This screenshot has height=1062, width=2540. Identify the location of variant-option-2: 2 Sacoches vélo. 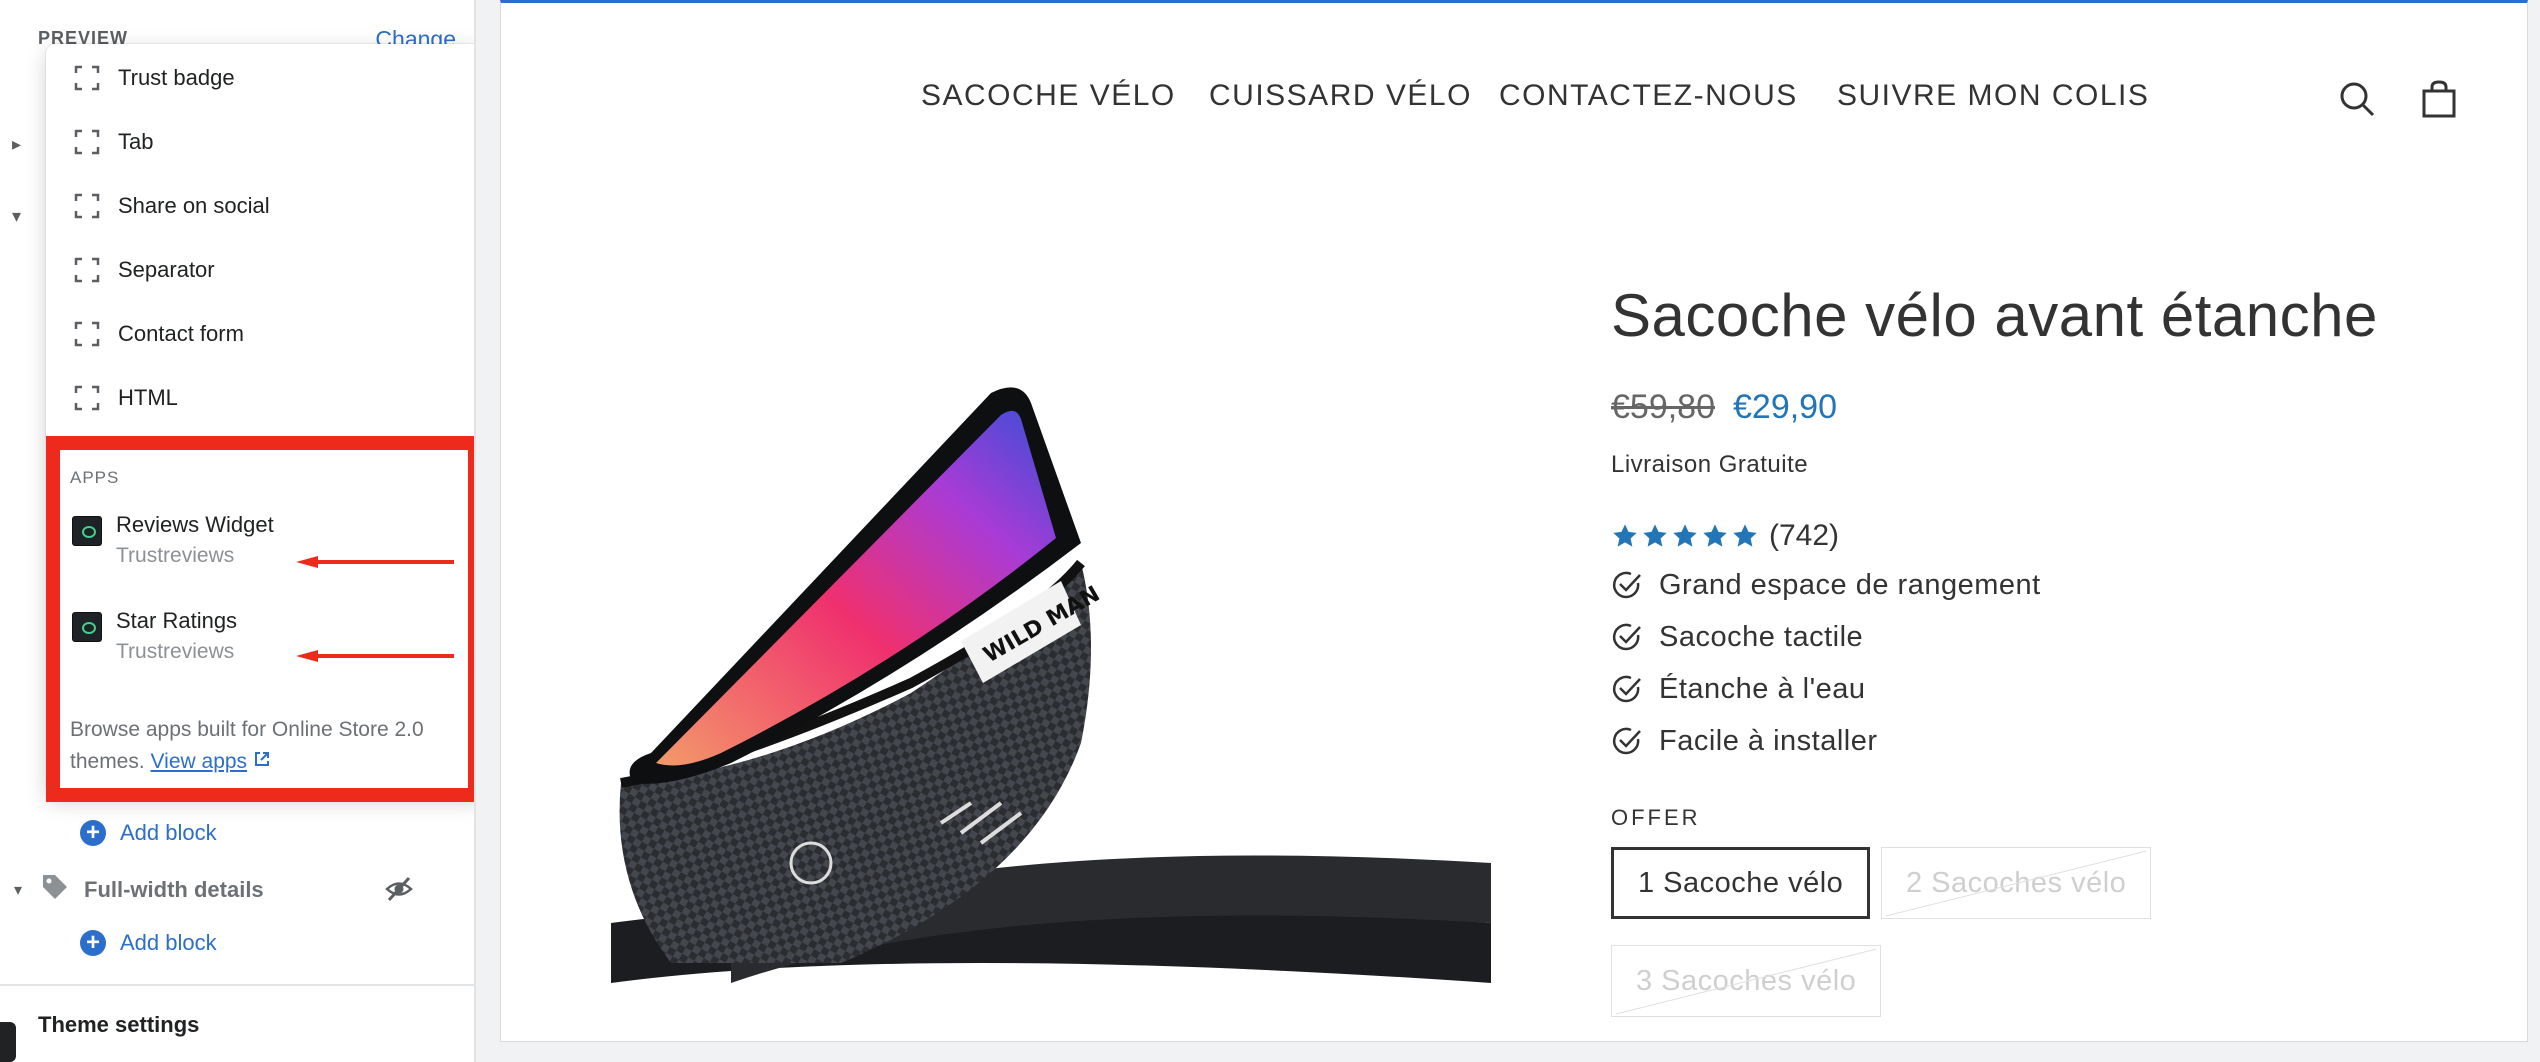
(2016, 883).